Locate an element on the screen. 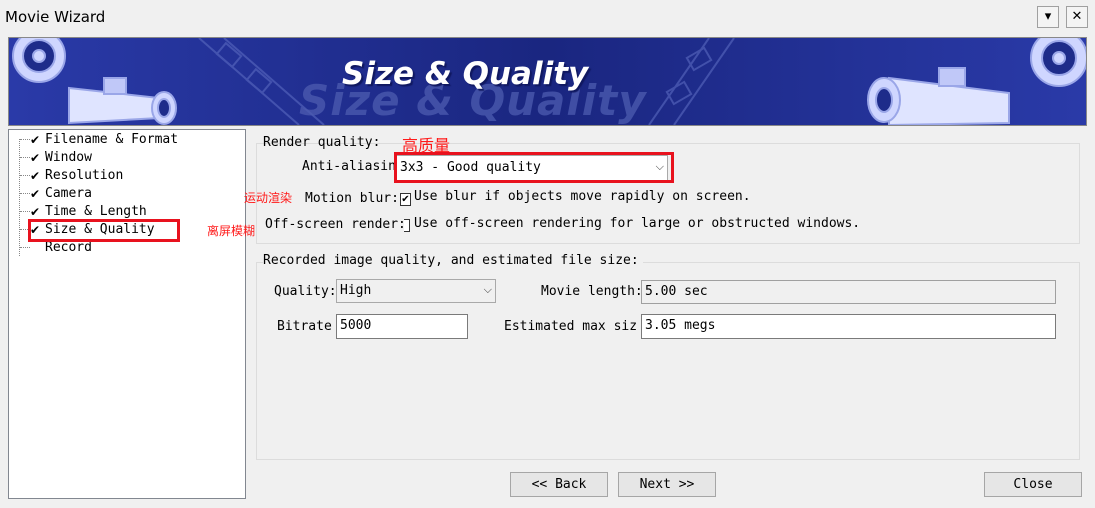  annotation-offscreen-blur: 离屏模糊 is located at coordinates (231, 231).